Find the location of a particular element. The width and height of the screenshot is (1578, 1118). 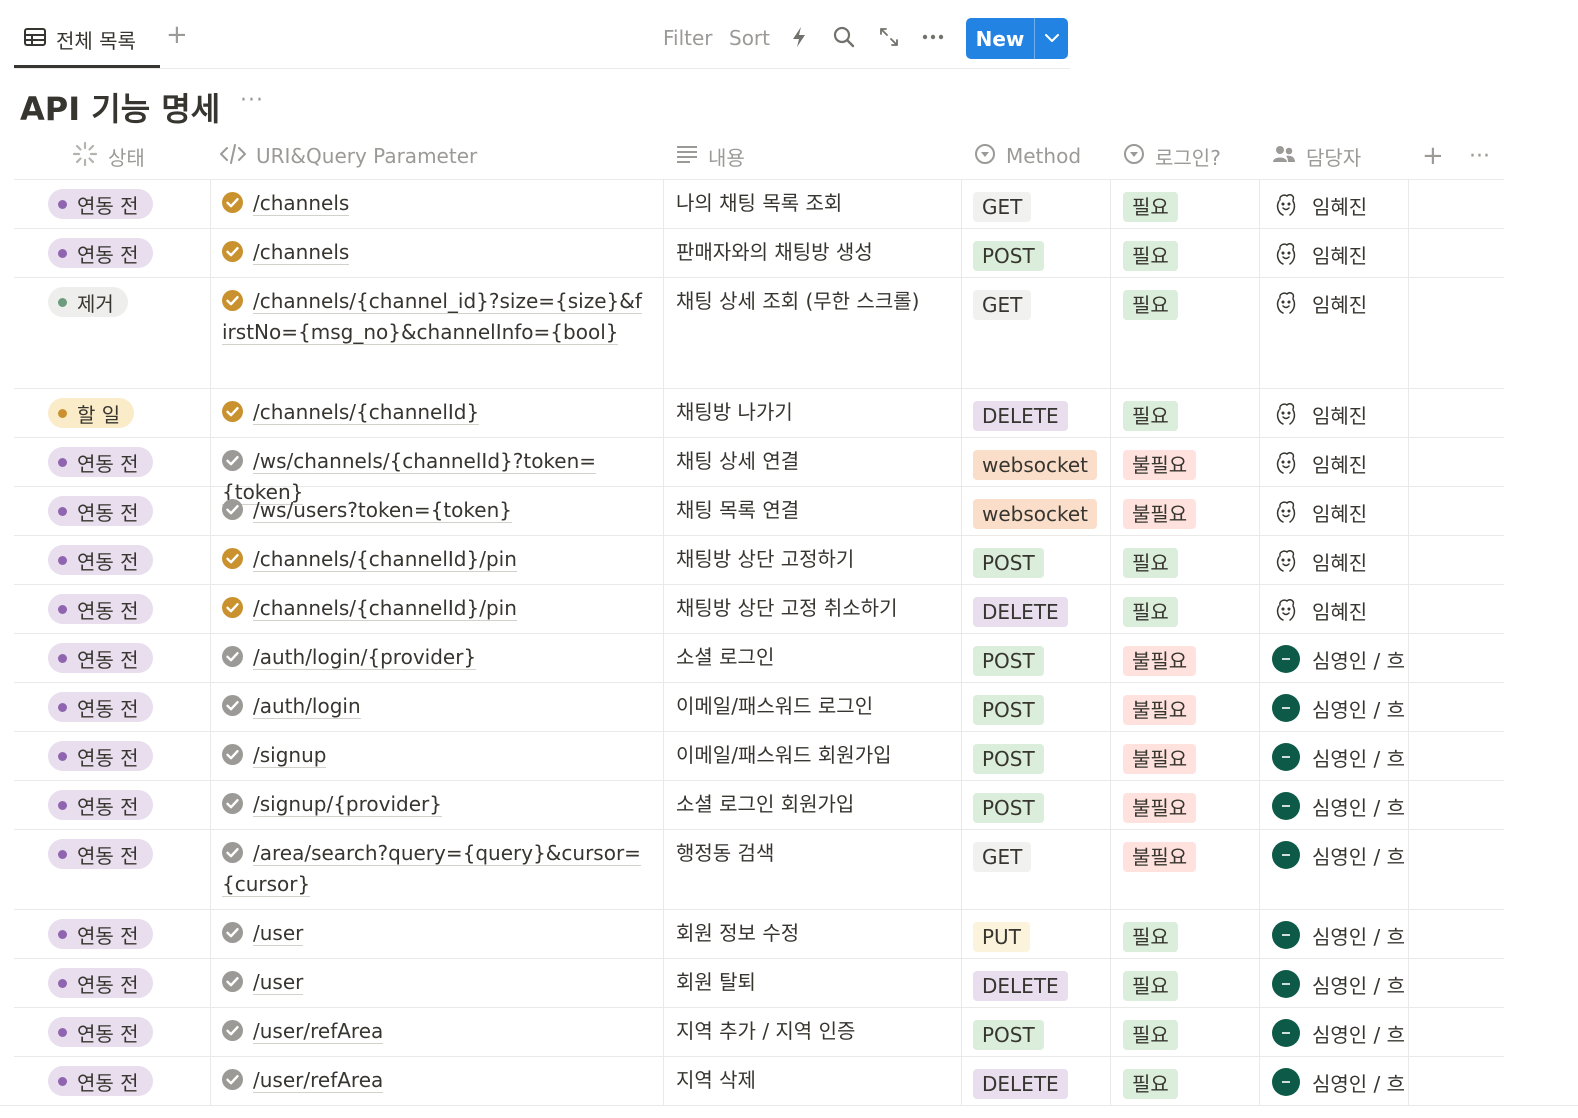

uri-cell: /ws/users?token={token} is located at coordinates (434, 510).